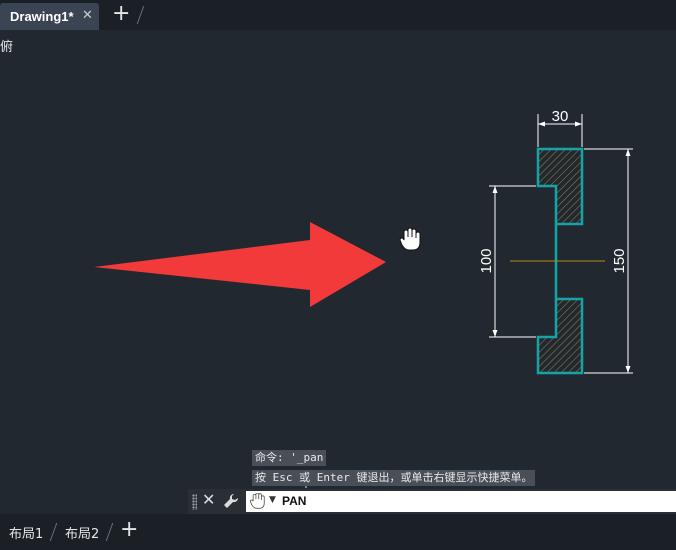  I want to click on command-history-line: 命令: '_pan, so click(289, 458).